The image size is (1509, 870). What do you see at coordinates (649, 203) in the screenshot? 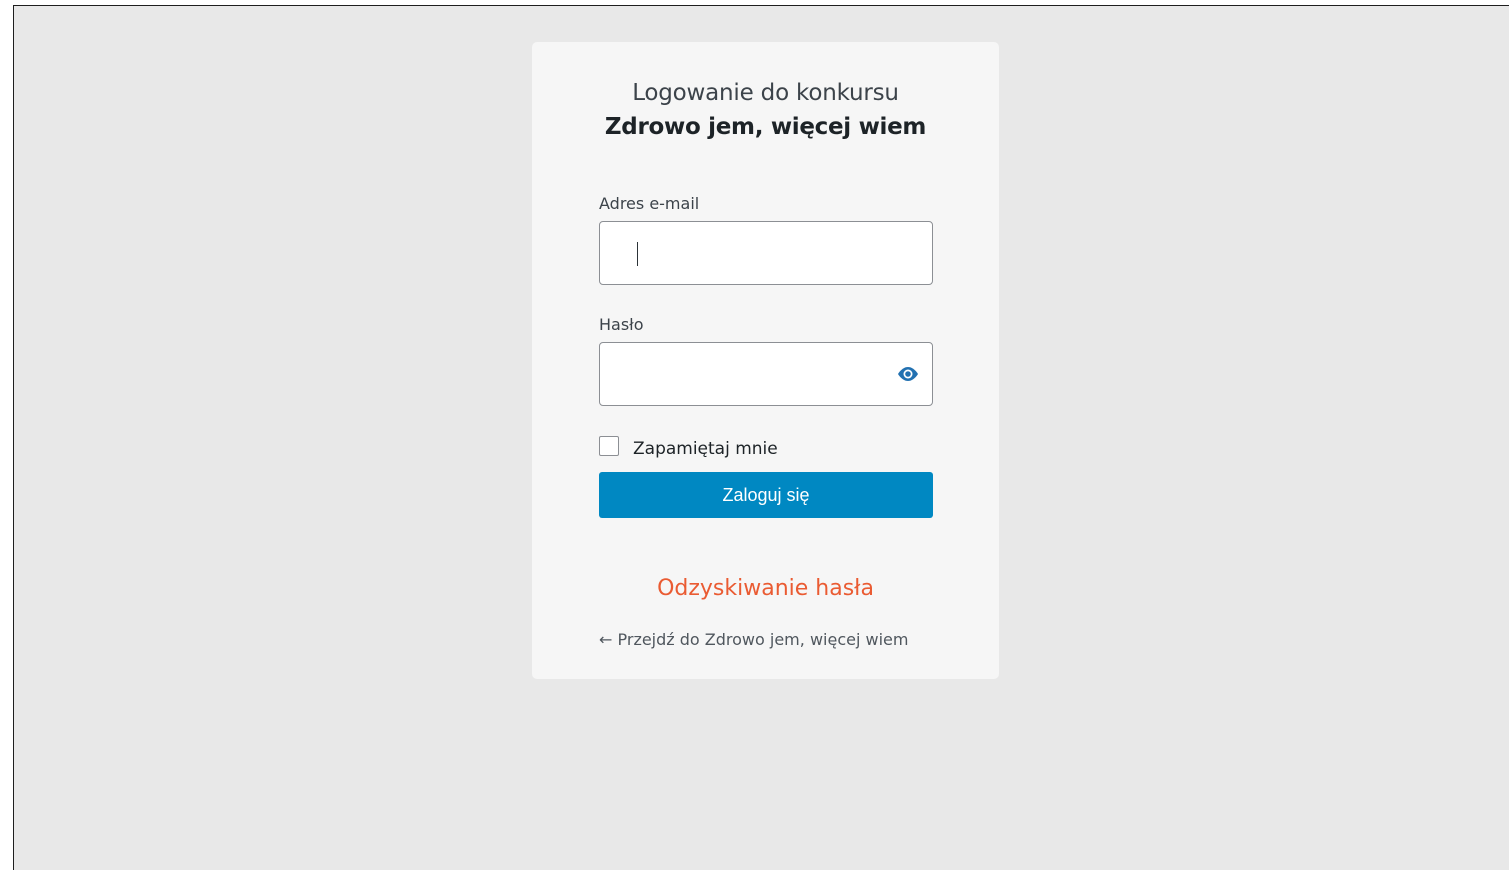
I see `email-label: Adres e-mail` at bounding box center [649, 203].